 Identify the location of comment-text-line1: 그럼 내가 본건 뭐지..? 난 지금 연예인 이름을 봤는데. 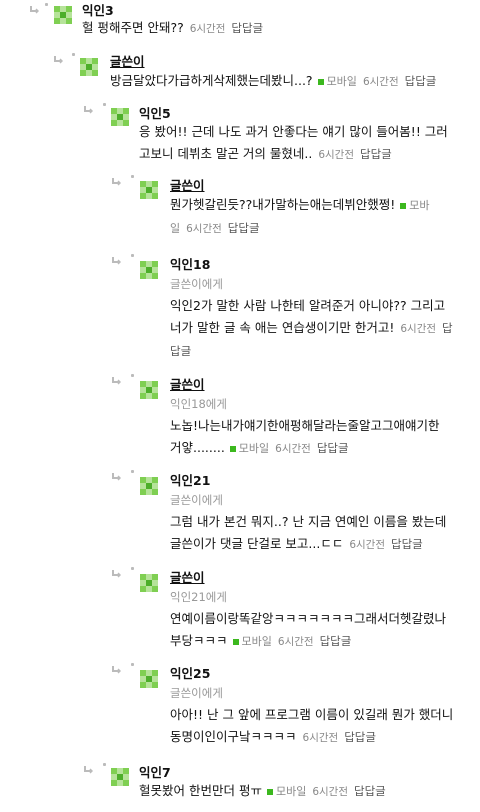
(308, 521).